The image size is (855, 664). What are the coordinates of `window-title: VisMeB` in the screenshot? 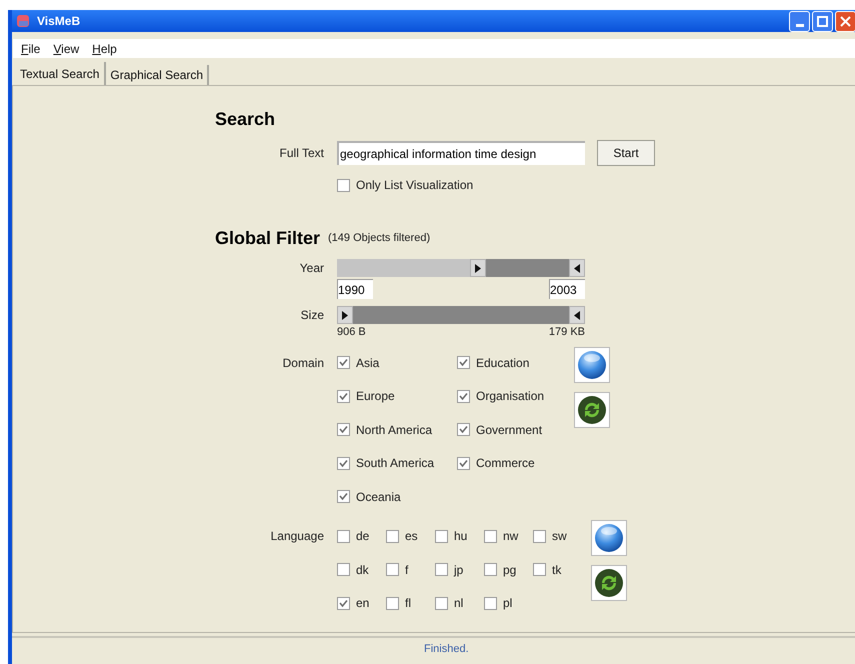 It's located at (58, 21).